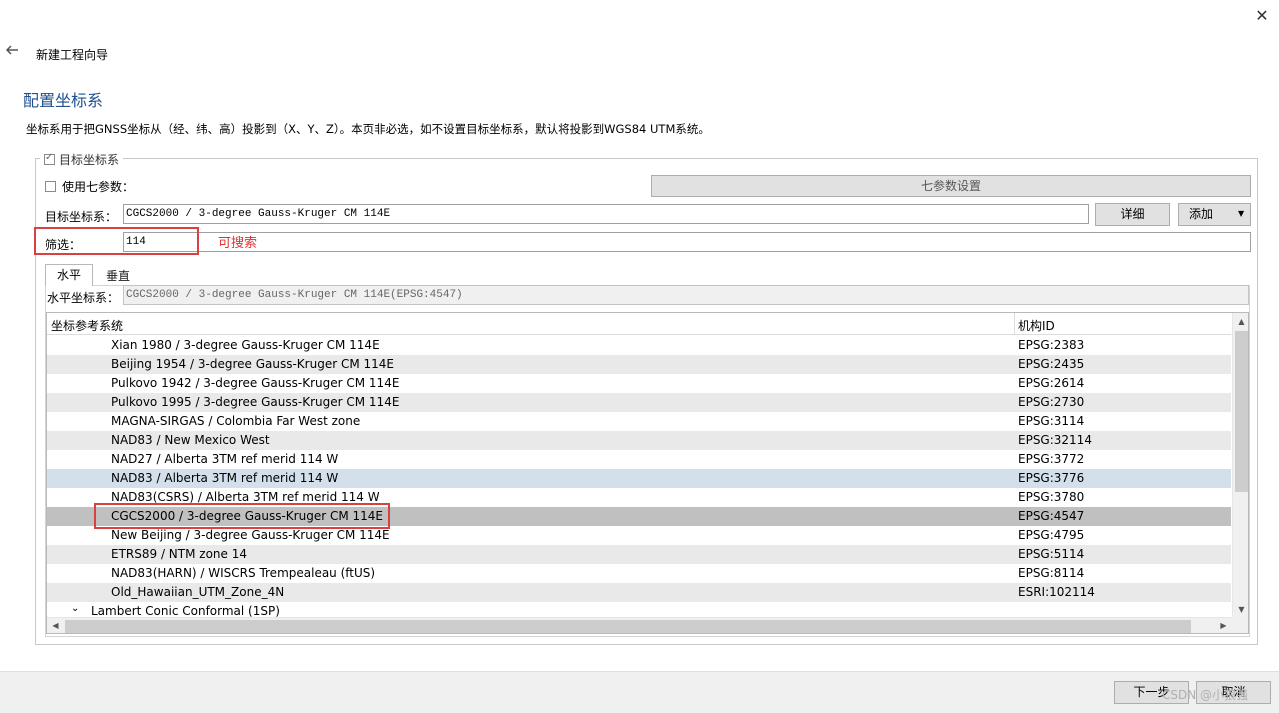 This screenshot has width=1279, height=713. What do you see at coordinates (236, 421) in the screenshot?
I see `cell-crs-name: MAGNA-SIRGAS / Colombia Far West zone` at bounding box center [236, 421].